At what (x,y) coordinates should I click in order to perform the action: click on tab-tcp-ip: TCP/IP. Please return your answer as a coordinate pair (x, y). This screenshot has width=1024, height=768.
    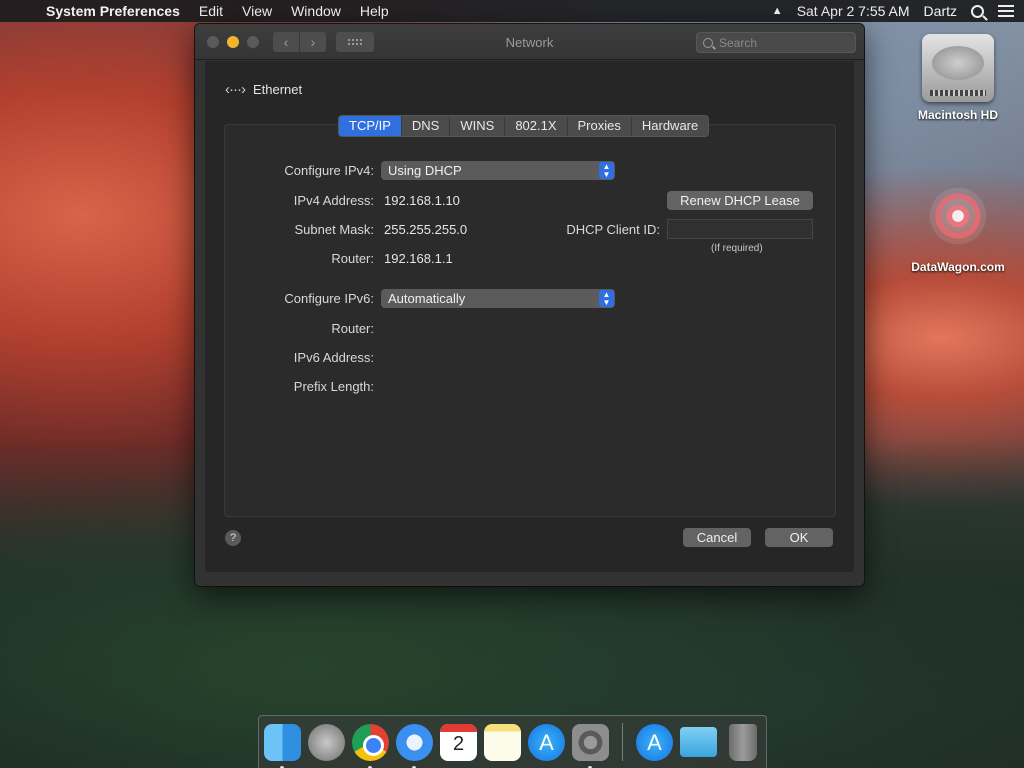
    Looking at the image, I should click on (370, 126).